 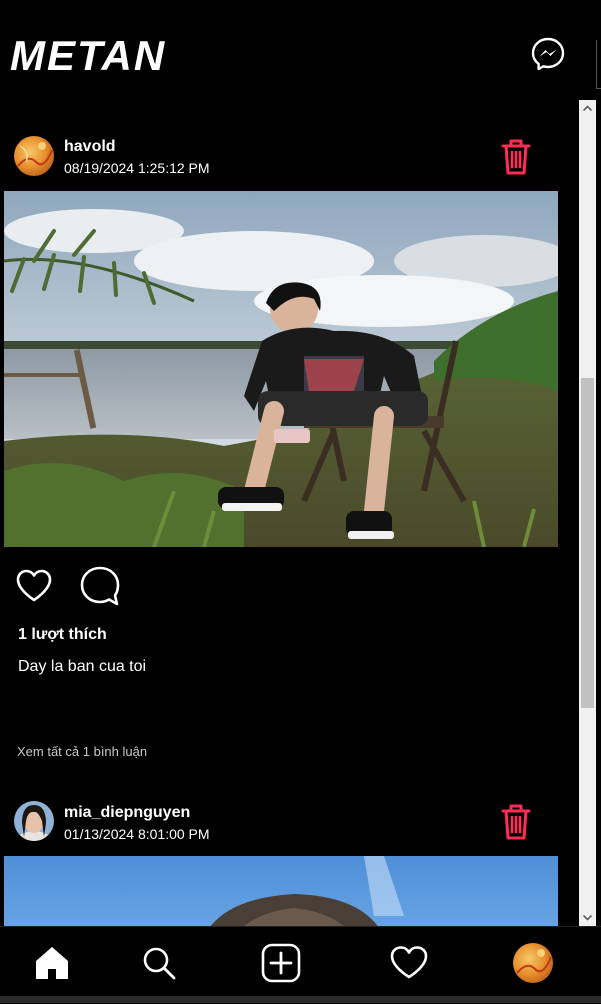 What do you see at coordinates (533, 963) in the screenshot?
I see `profile-avatar` at bounding box center [533, 963].